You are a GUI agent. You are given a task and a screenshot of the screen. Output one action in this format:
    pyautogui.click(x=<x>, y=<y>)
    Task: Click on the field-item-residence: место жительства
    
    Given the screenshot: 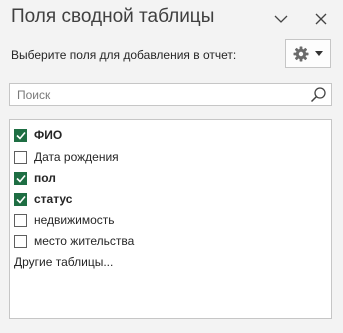 What is the action you would take?
    pyautogui.click(x=74, y=241)
    